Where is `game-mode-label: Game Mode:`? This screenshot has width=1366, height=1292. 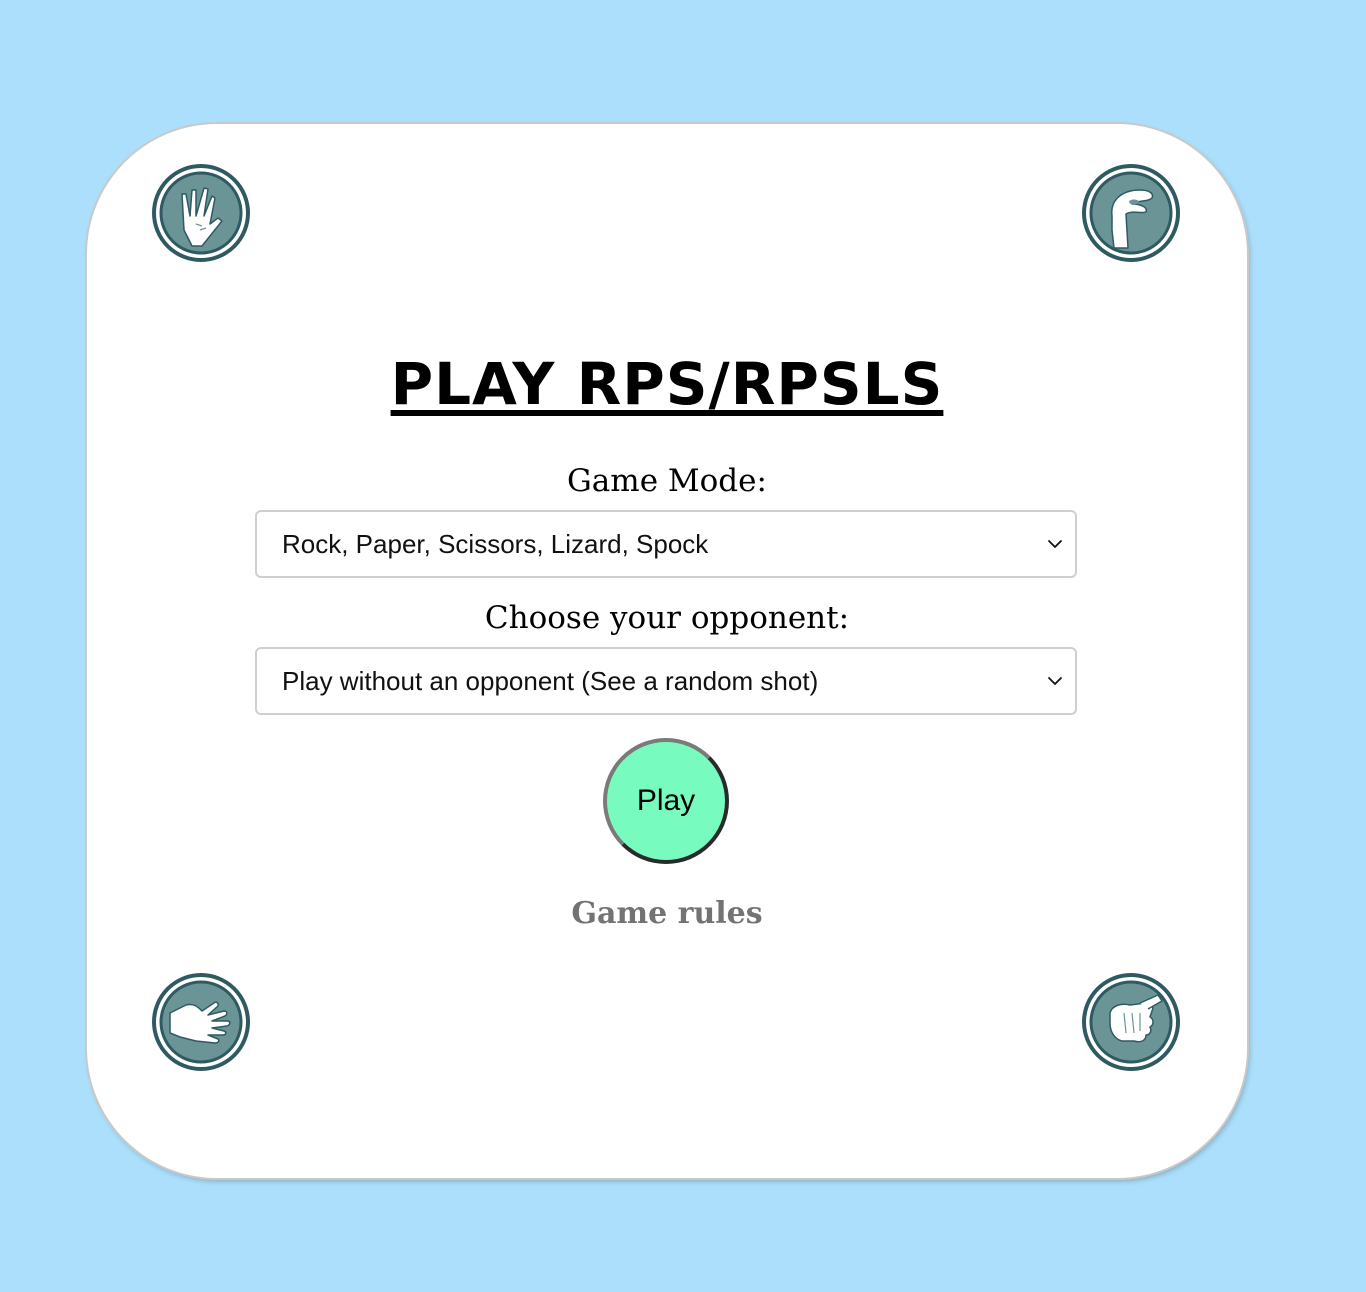 game-mode-label: Game Mode: is located at coordinates (667, 481).